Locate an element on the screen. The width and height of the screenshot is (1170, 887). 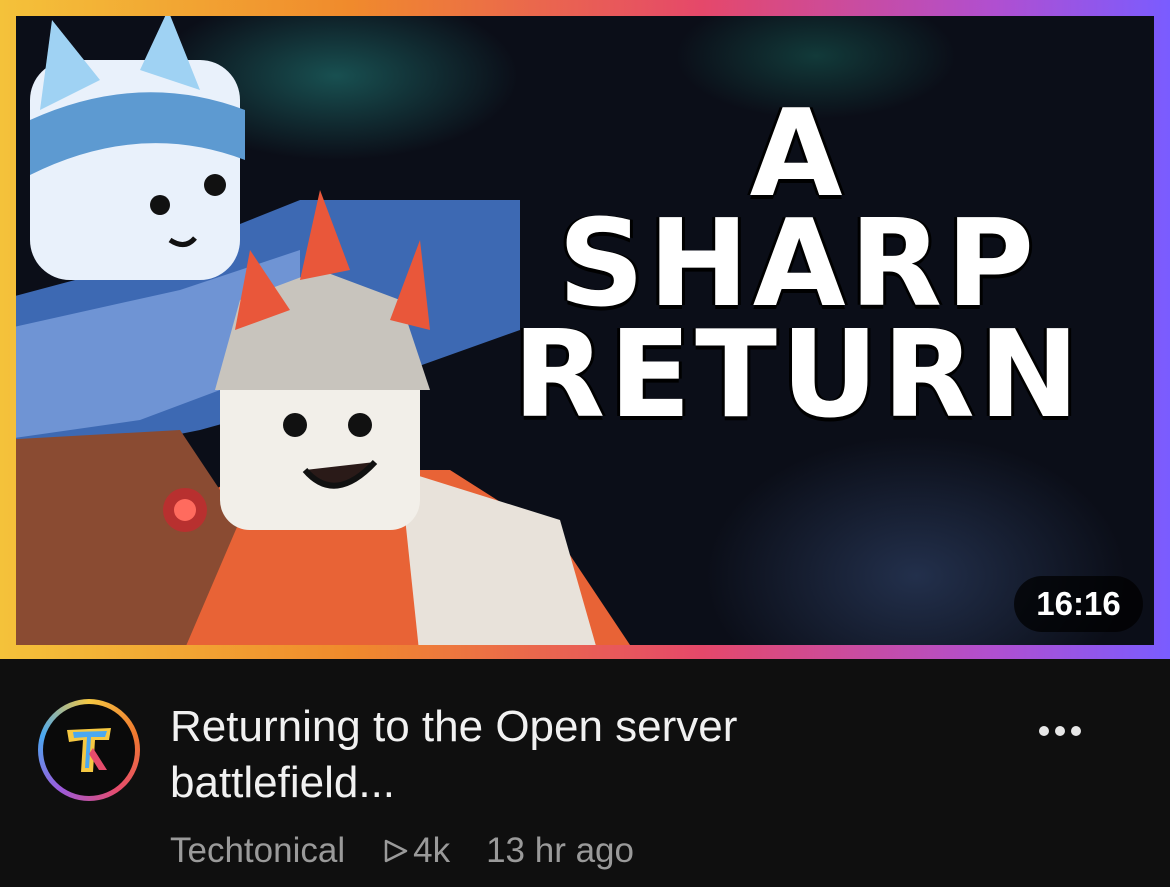
channel-name: Techtonical is located at coordinates (257, 851).